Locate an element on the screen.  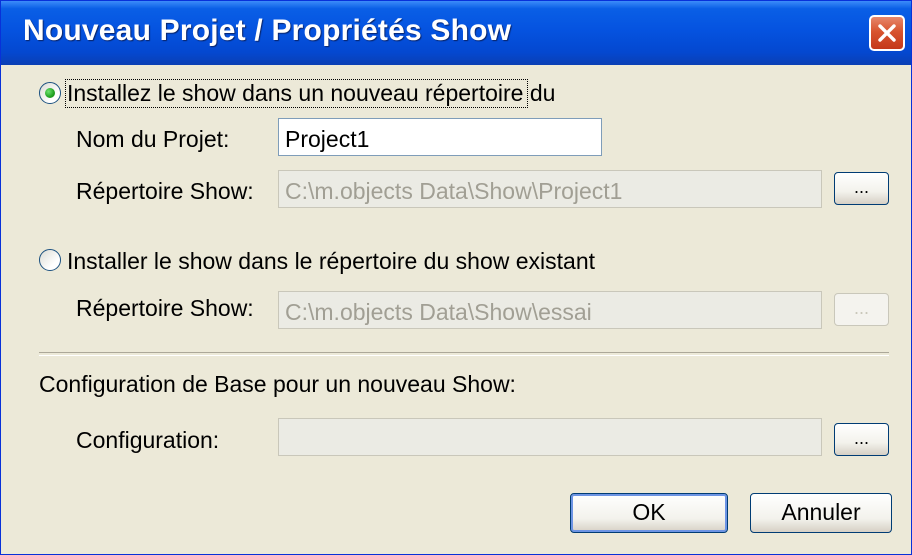
show-directory-field: C:\m.objects Data\Show\Project1 is located at coordinates (550, 189).